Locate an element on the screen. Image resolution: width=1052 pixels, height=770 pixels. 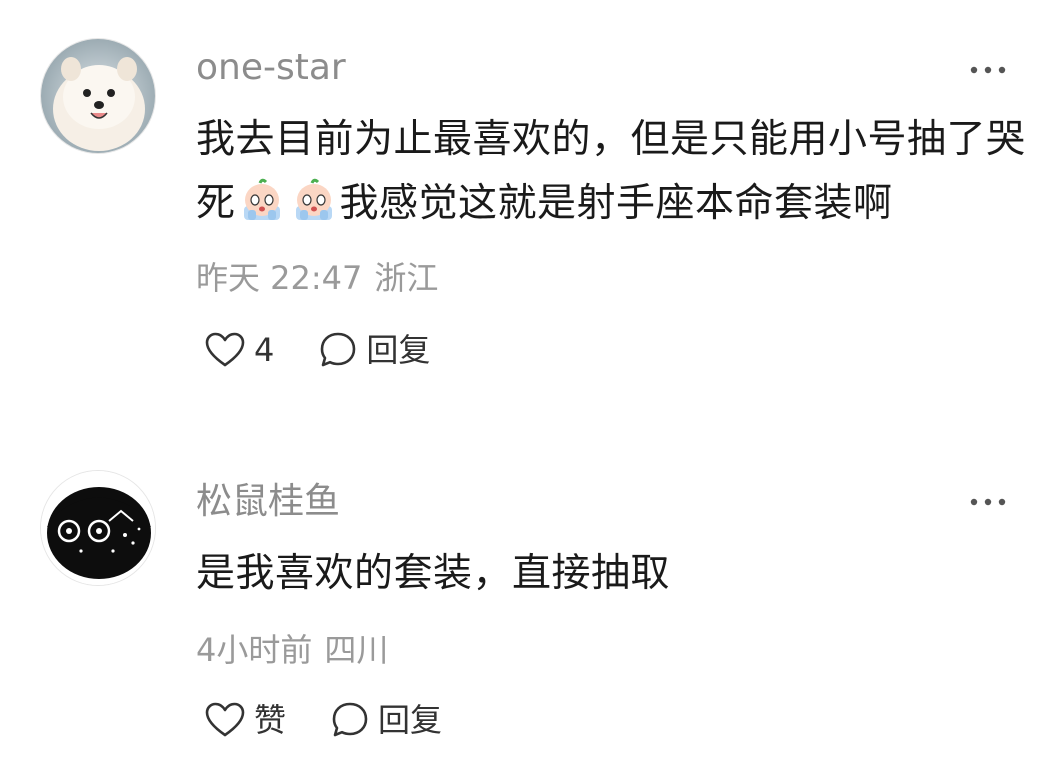
comment-actions: 赞 回复 is located at coordinates (323, 720).